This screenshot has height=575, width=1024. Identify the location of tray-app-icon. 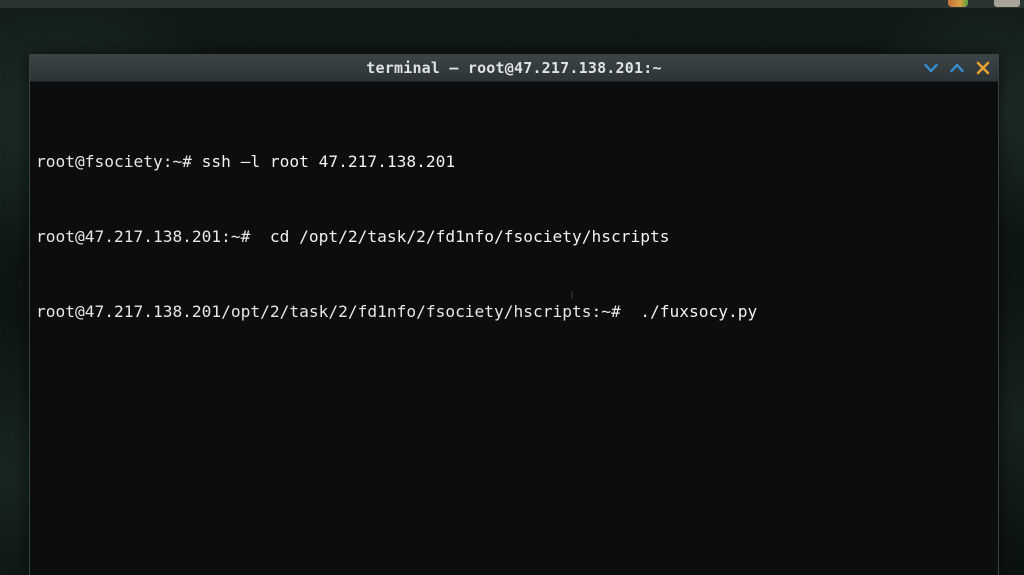
(958, 3).